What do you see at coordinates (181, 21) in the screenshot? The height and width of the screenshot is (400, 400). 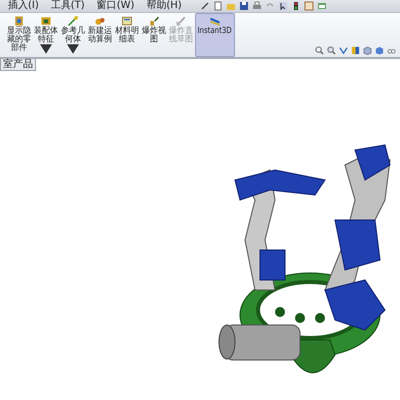 I see `line-sketch-icon` at bounding box center [181, 21].